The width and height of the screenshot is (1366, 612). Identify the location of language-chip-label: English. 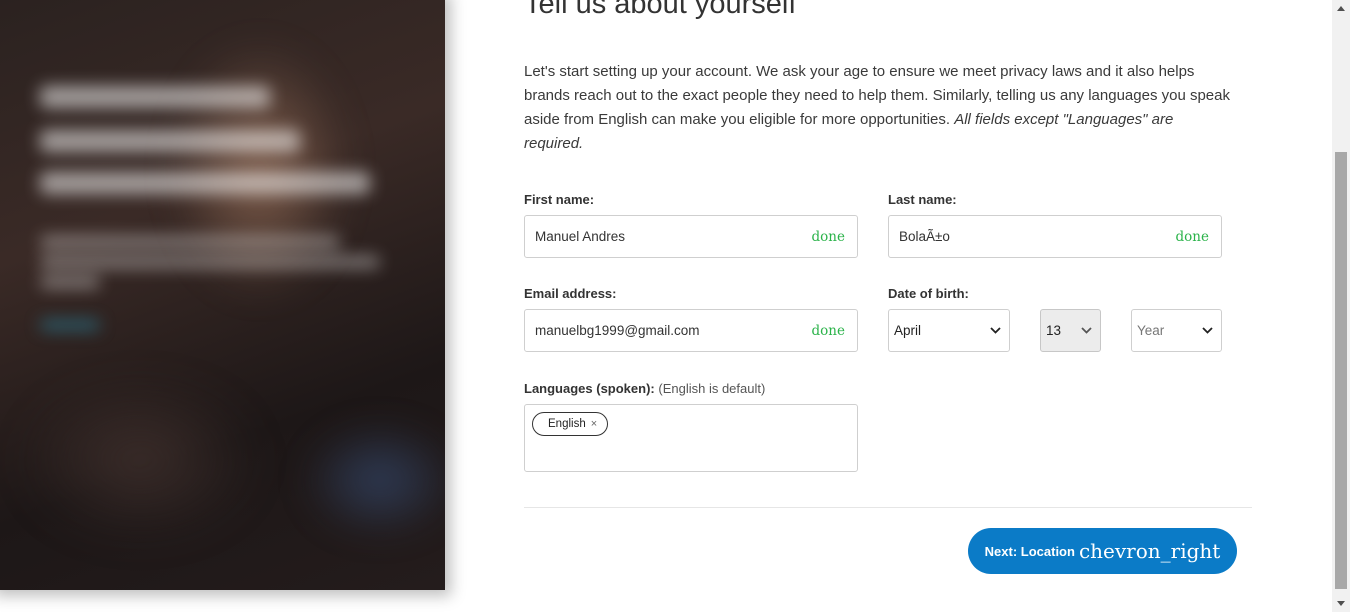
(567, 424).